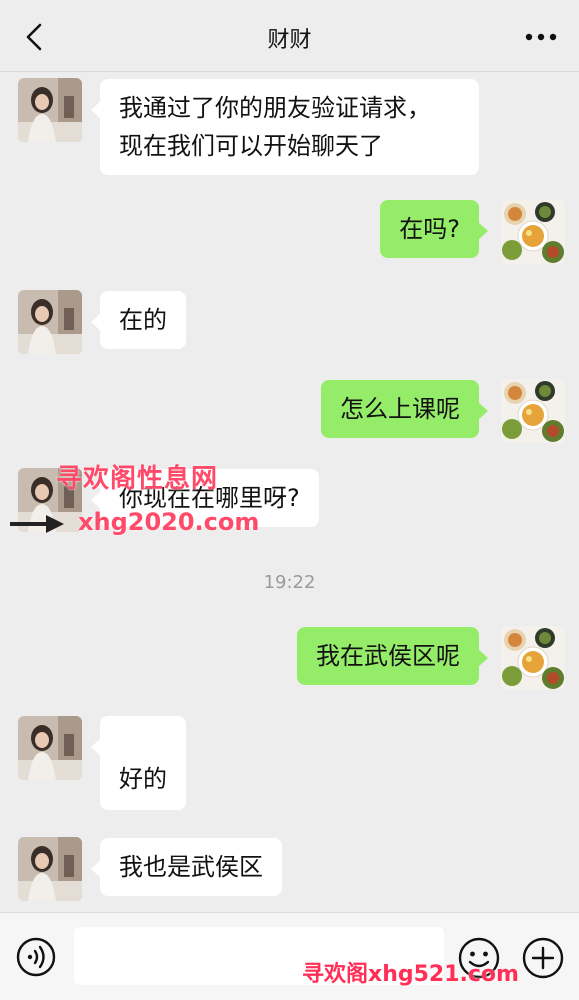  I want to click on more-icon, so click(541, 37).